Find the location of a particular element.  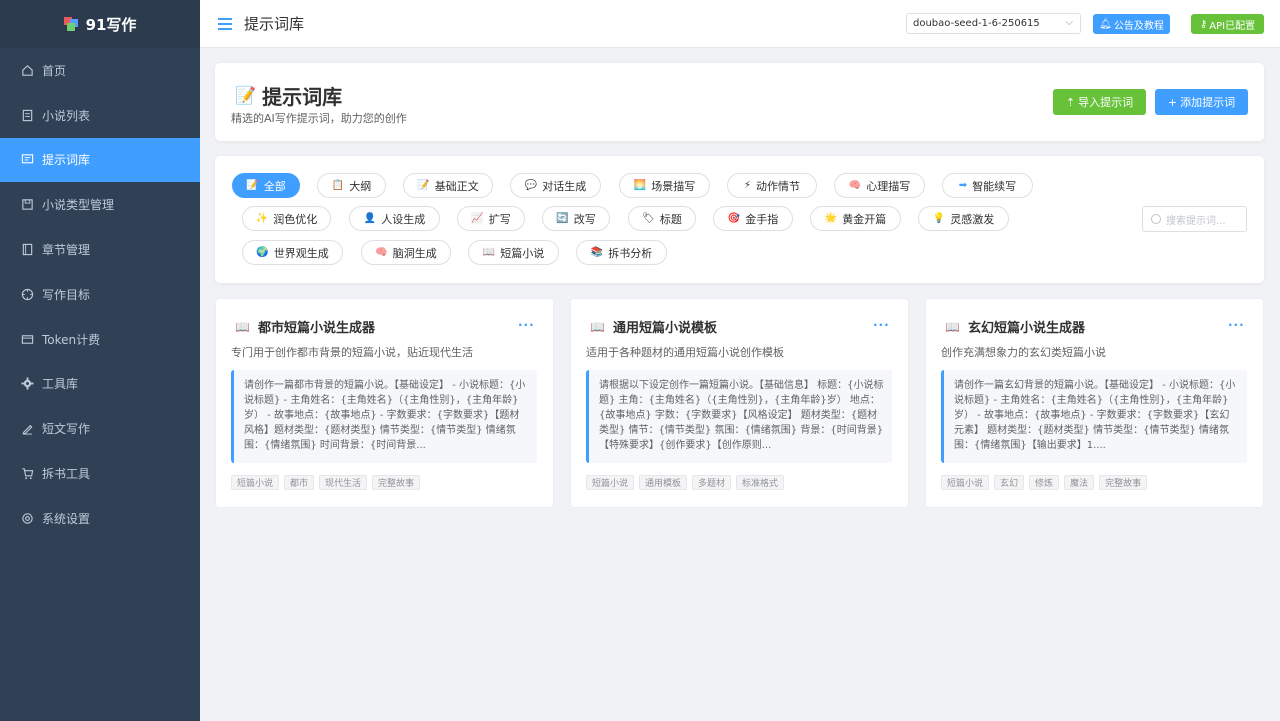

prompt-tags: 短篇小说 通用模板 多题材 标准格式 is located at coordinates (685, 482).